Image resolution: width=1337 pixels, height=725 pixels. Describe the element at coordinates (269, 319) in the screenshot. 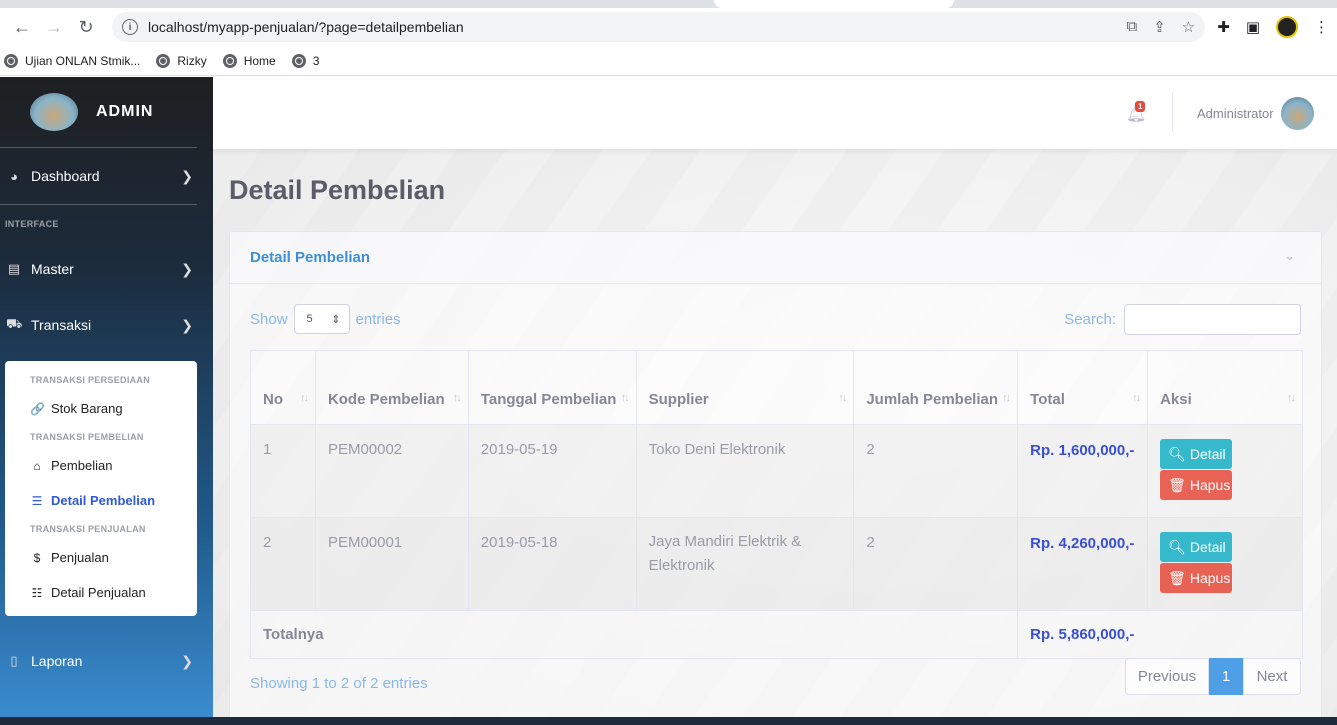

I see `show-label: Show` at that location.